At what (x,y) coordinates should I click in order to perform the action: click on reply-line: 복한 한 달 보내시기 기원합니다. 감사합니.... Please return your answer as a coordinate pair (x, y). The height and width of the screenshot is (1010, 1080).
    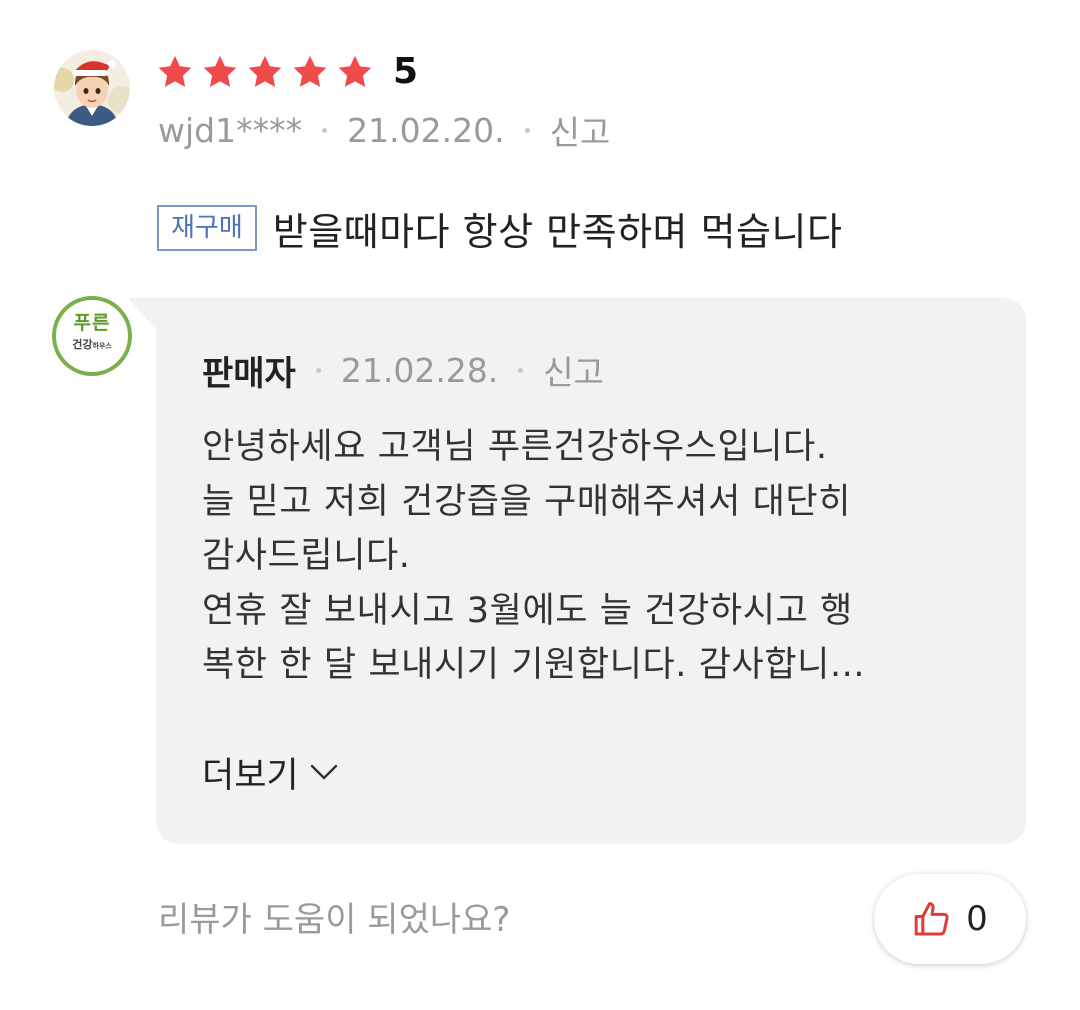
    Looking at the image, I should click on (534, 665).